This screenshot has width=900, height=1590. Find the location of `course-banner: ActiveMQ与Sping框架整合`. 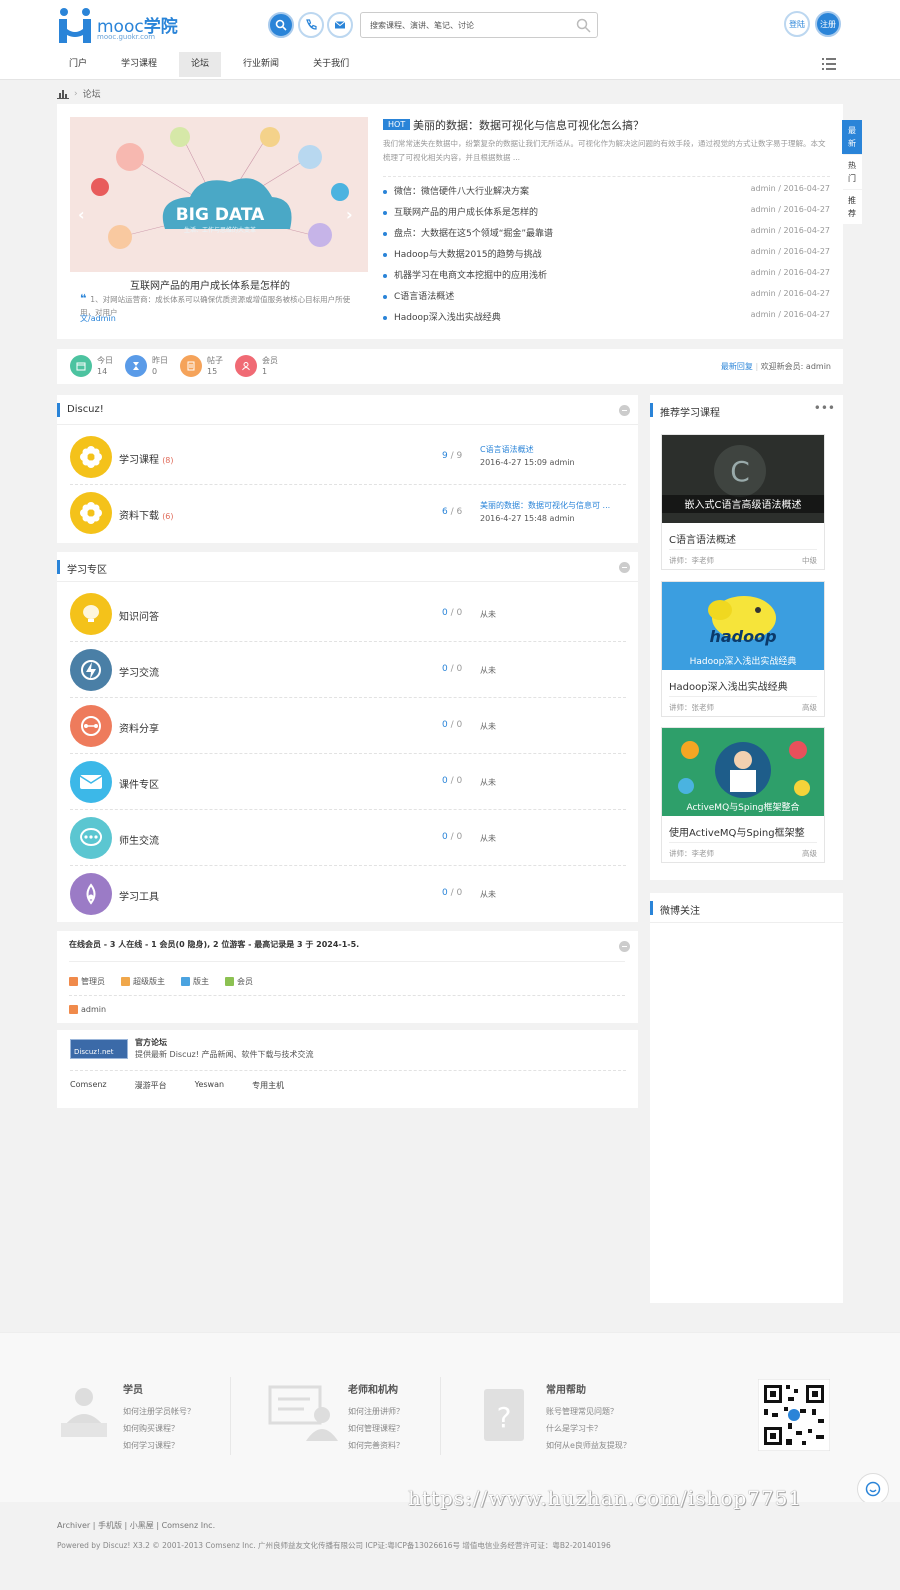

course-banner: ActiveMQ与Sping框架整合 is located at coordinates (742, 807).